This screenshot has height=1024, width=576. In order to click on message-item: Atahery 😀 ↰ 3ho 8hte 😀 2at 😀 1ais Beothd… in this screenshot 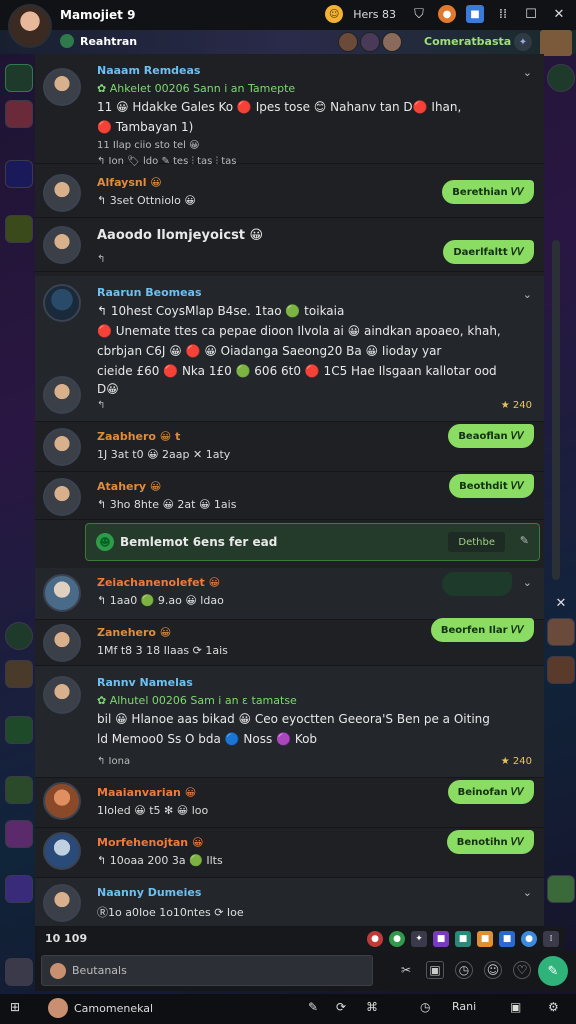, I will do `click(289, 496)`.